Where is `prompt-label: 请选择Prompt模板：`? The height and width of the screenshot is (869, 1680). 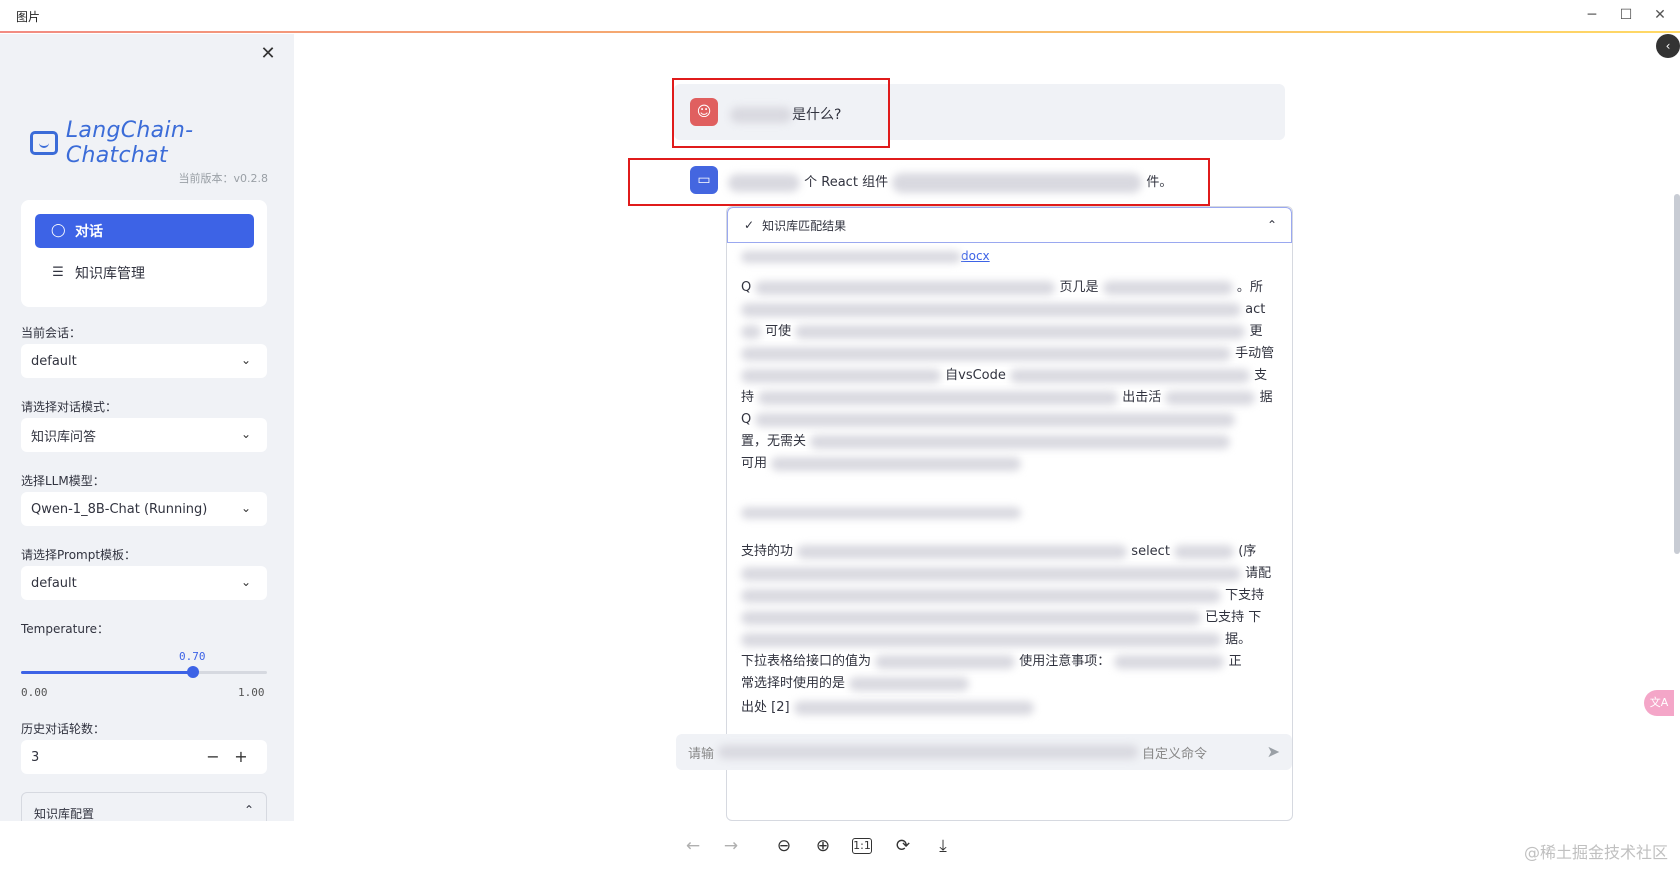 prompt-label: 请选择Prompt模板： is located at coordinates (79, 555).